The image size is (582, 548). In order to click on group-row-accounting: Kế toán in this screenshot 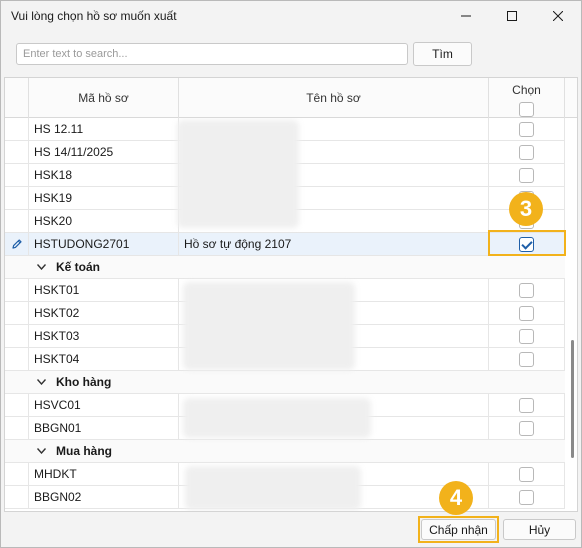, I will do `click(285, 267)`.